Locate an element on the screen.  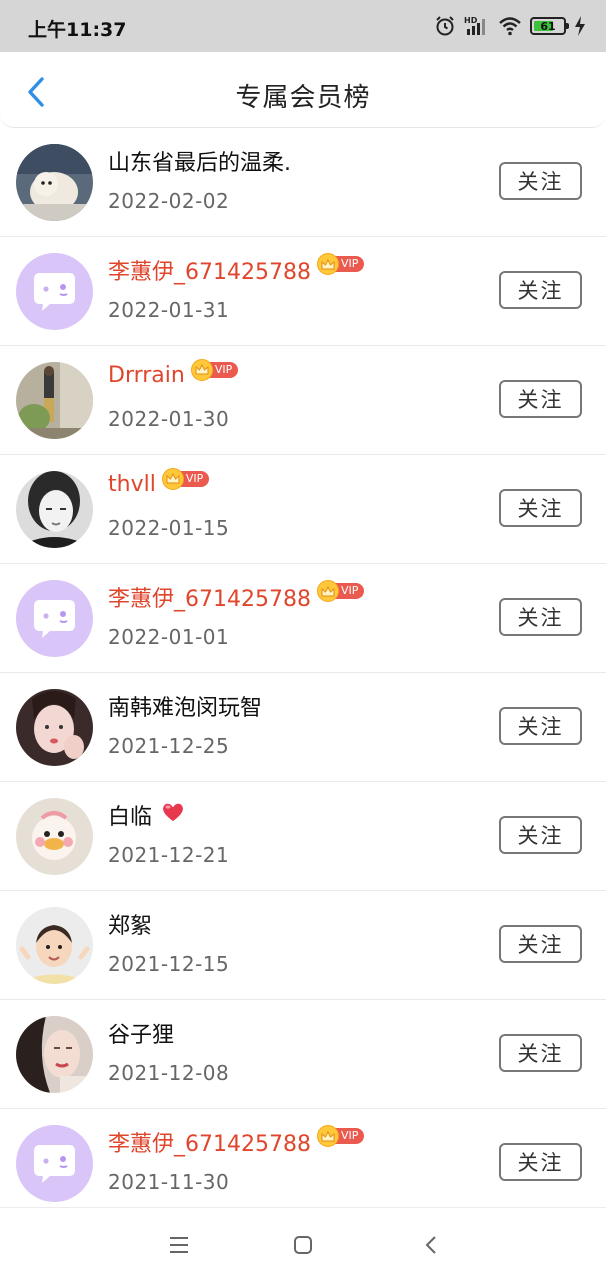
heart-icon is located at coordinates (173, 815).